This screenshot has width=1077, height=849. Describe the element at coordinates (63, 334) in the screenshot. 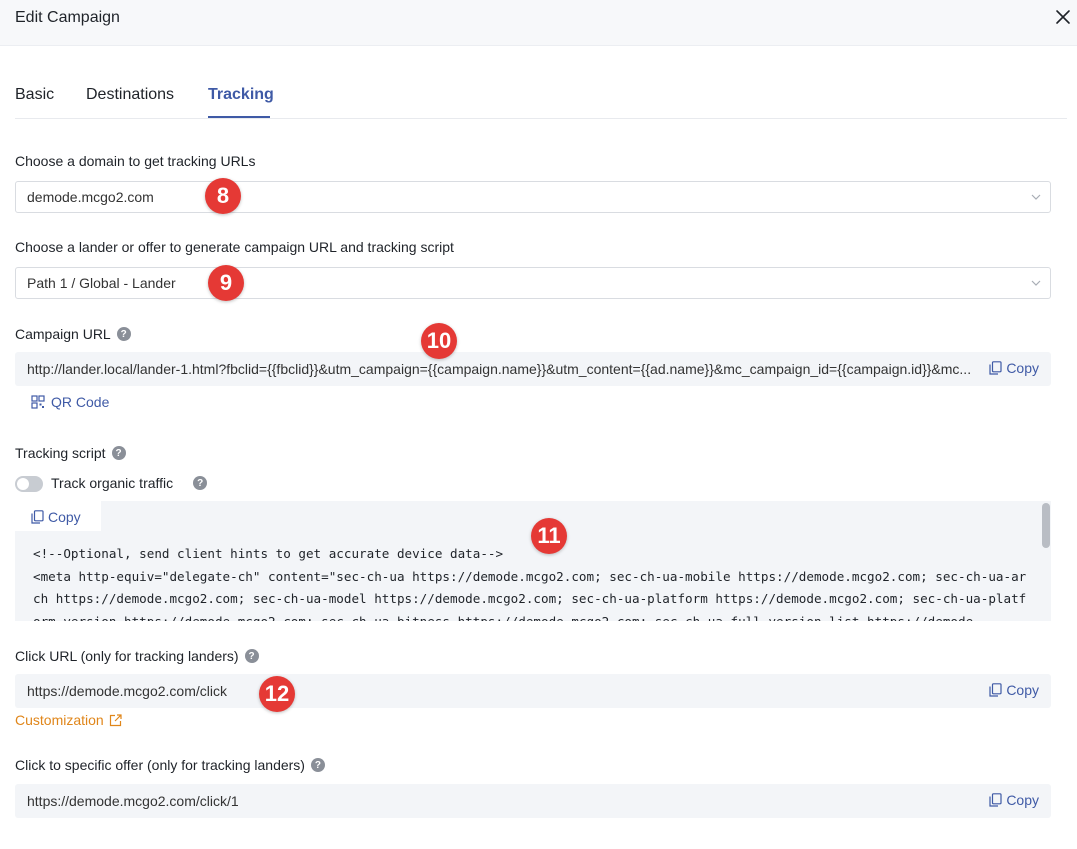

I see `campaign-url-label-text: Campaign URL` at that location.